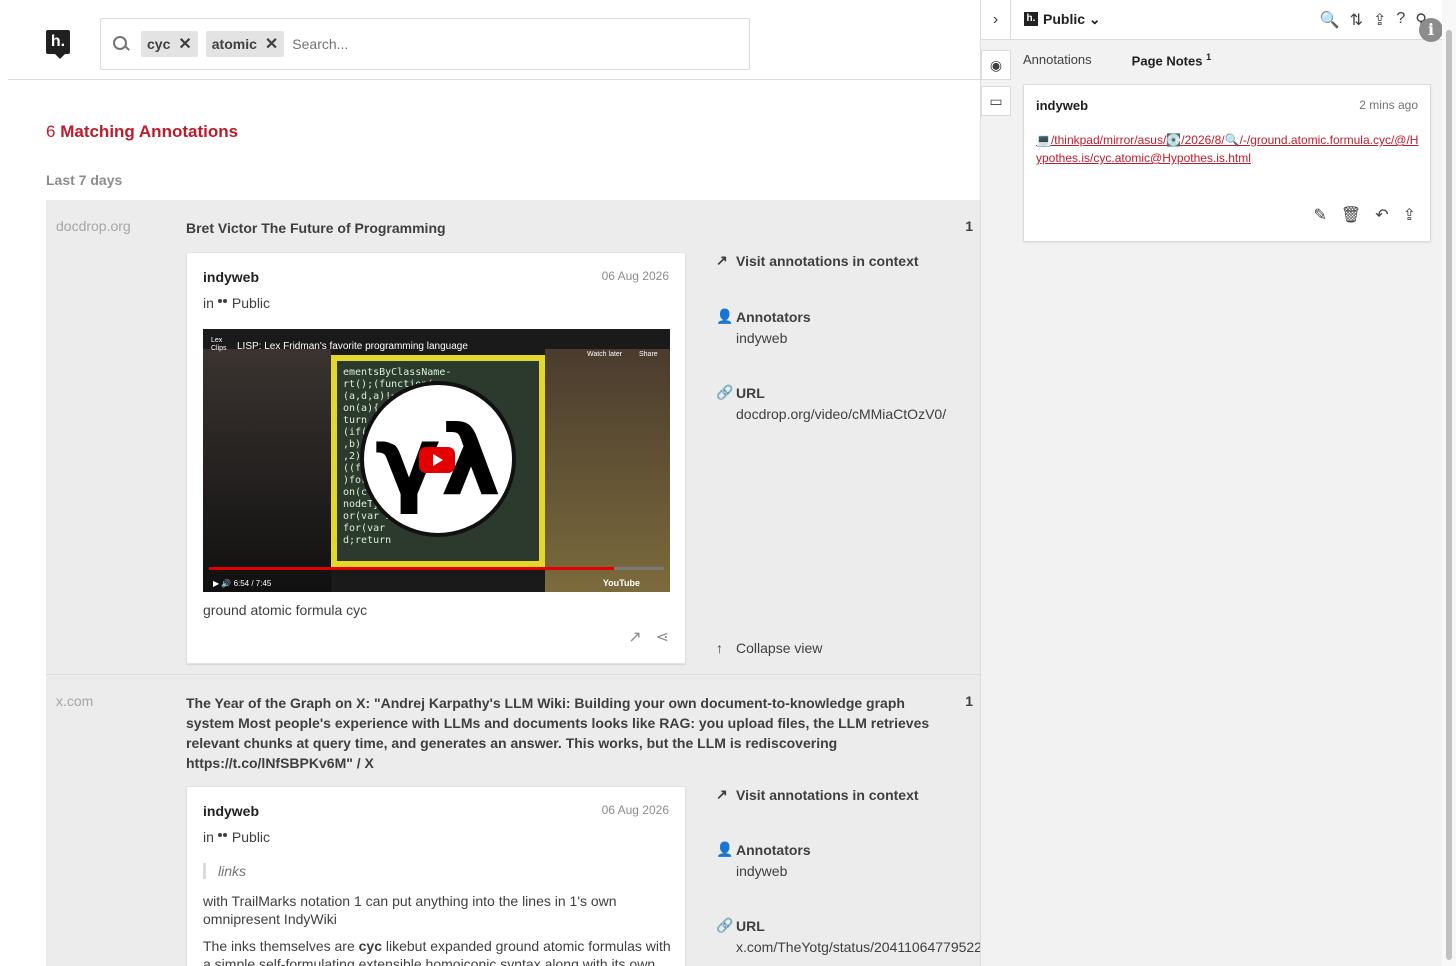 This screenshot has width=1456, height=966. Describe the element at coordinates (1431, 30) in the screenshot. I see `info-icon: i` at that location.